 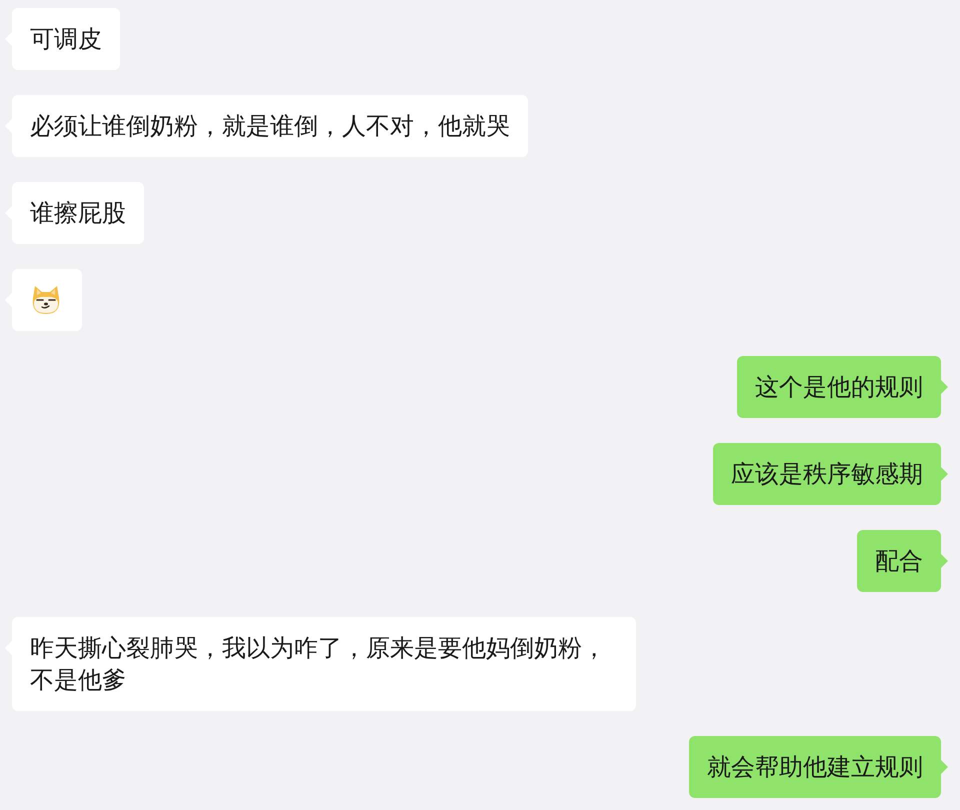 I want to click on message-bubble: 可调皮, so click(x=66, y=39).